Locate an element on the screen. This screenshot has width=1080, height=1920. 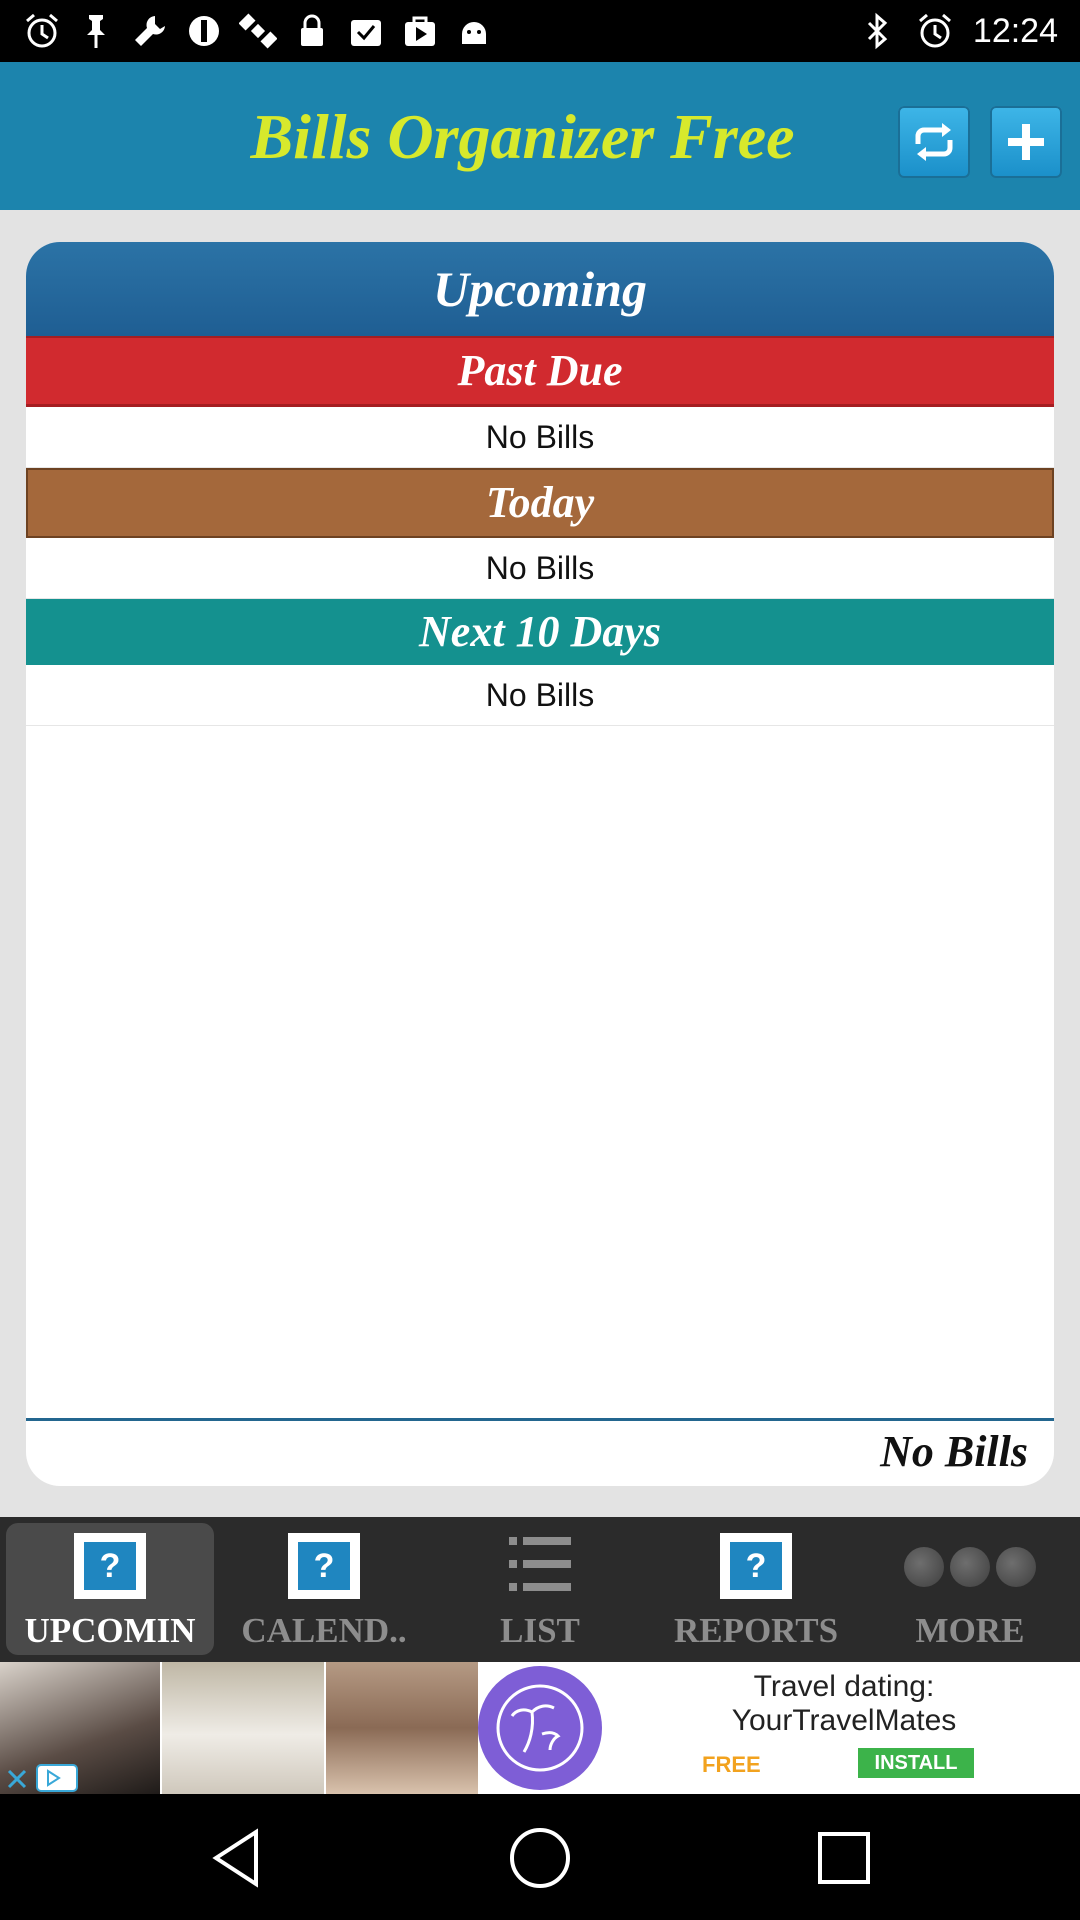
system-nav-bar is located at coordinates (540, 1857).